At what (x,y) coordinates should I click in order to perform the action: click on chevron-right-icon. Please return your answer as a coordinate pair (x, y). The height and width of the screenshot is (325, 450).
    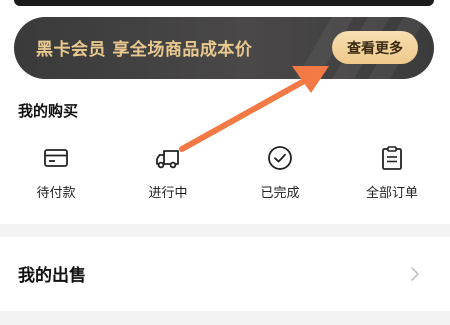
    Looking at the image, I should click on (415, 274).